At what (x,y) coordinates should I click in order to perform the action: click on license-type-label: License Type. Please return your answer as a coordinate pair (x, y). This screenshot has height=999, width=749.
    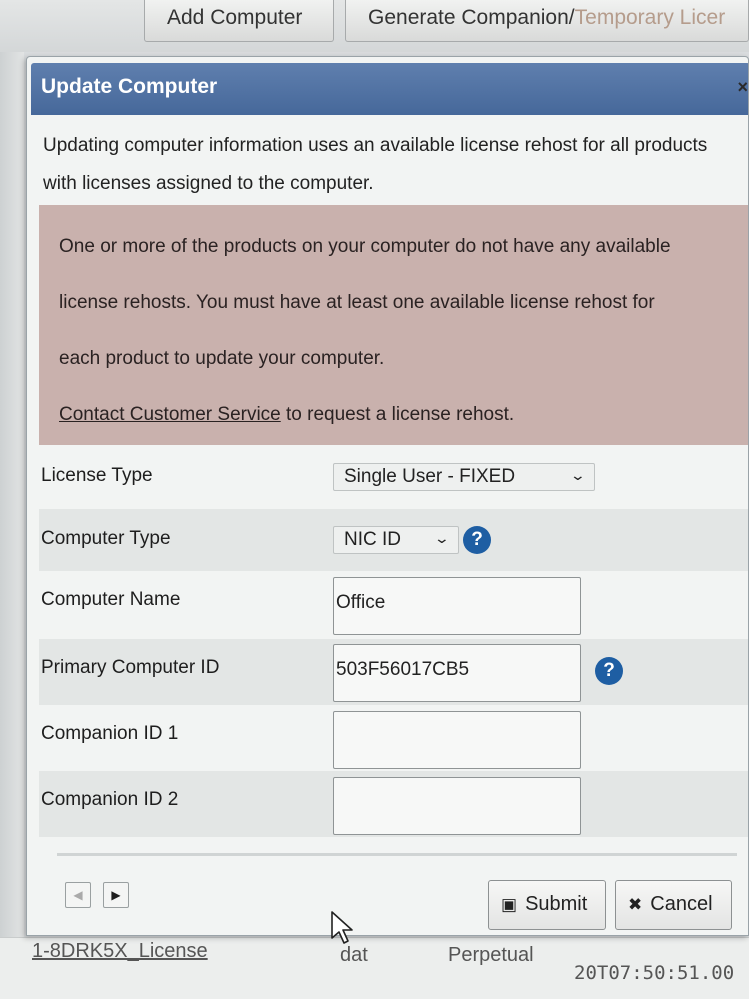
    Looking at the image, I should click on (97, 475).